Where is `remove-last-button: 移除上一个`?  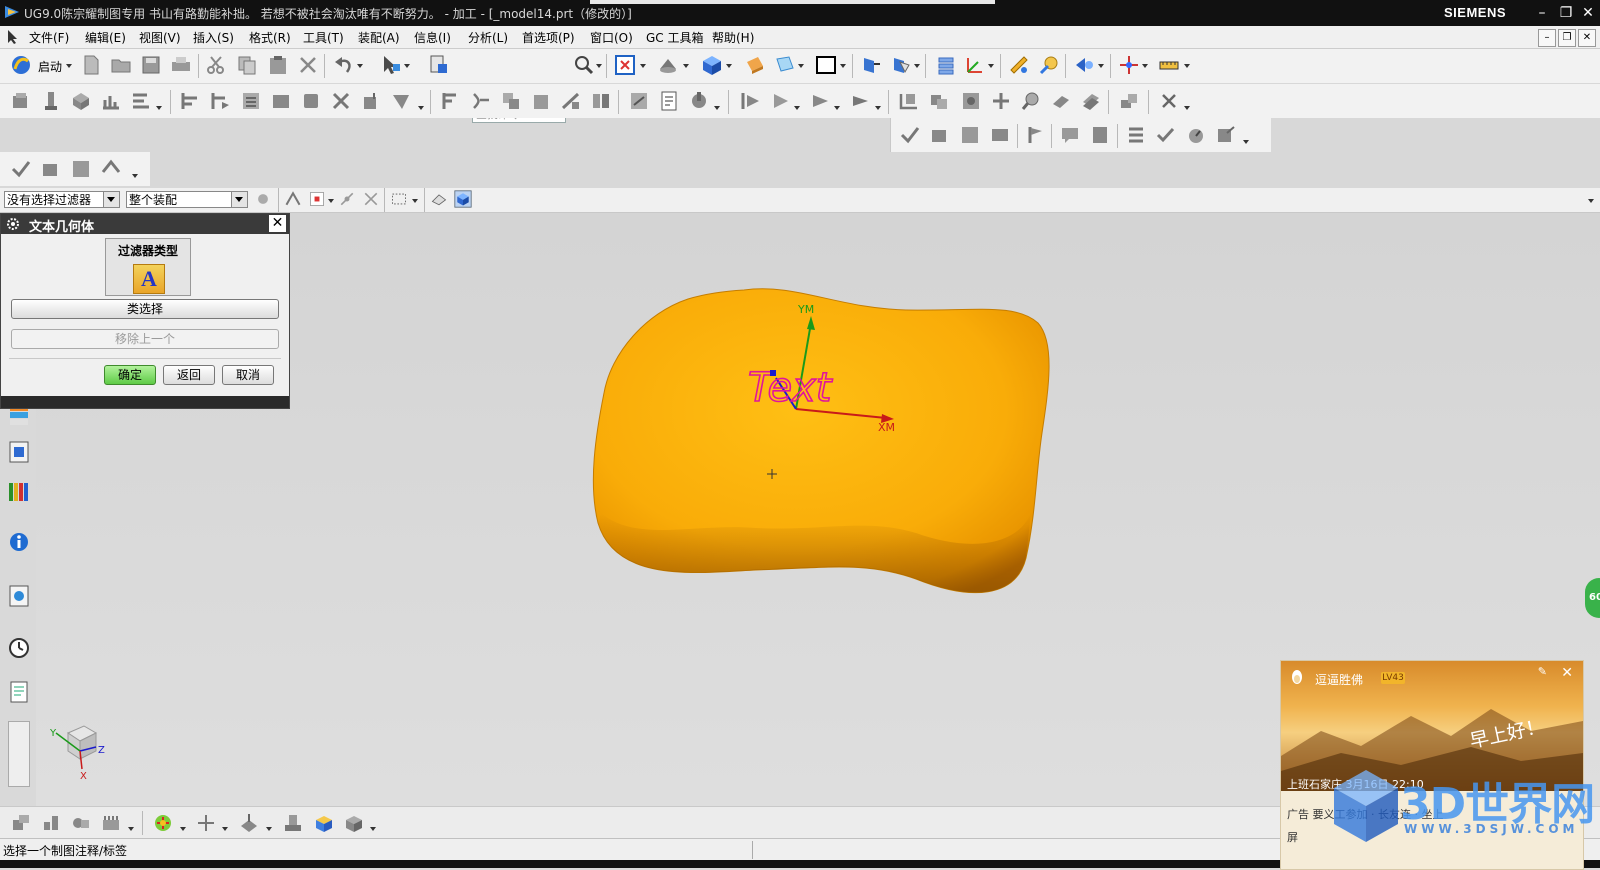
remove-last-button: 移除上一个 is located at coordinates (145, 339).